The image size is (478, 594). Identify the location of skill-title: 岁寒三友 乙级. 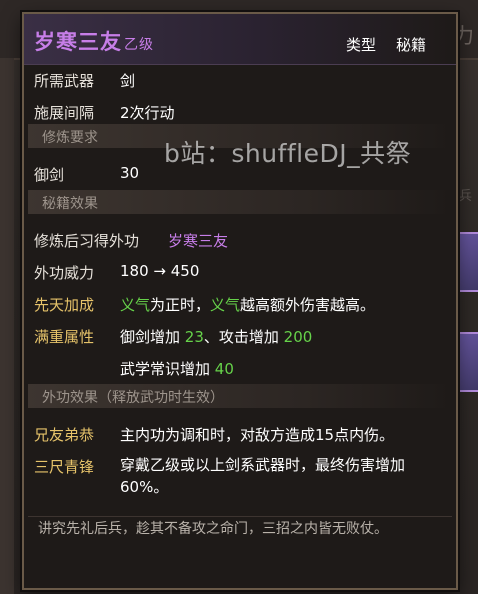
(94, 41).